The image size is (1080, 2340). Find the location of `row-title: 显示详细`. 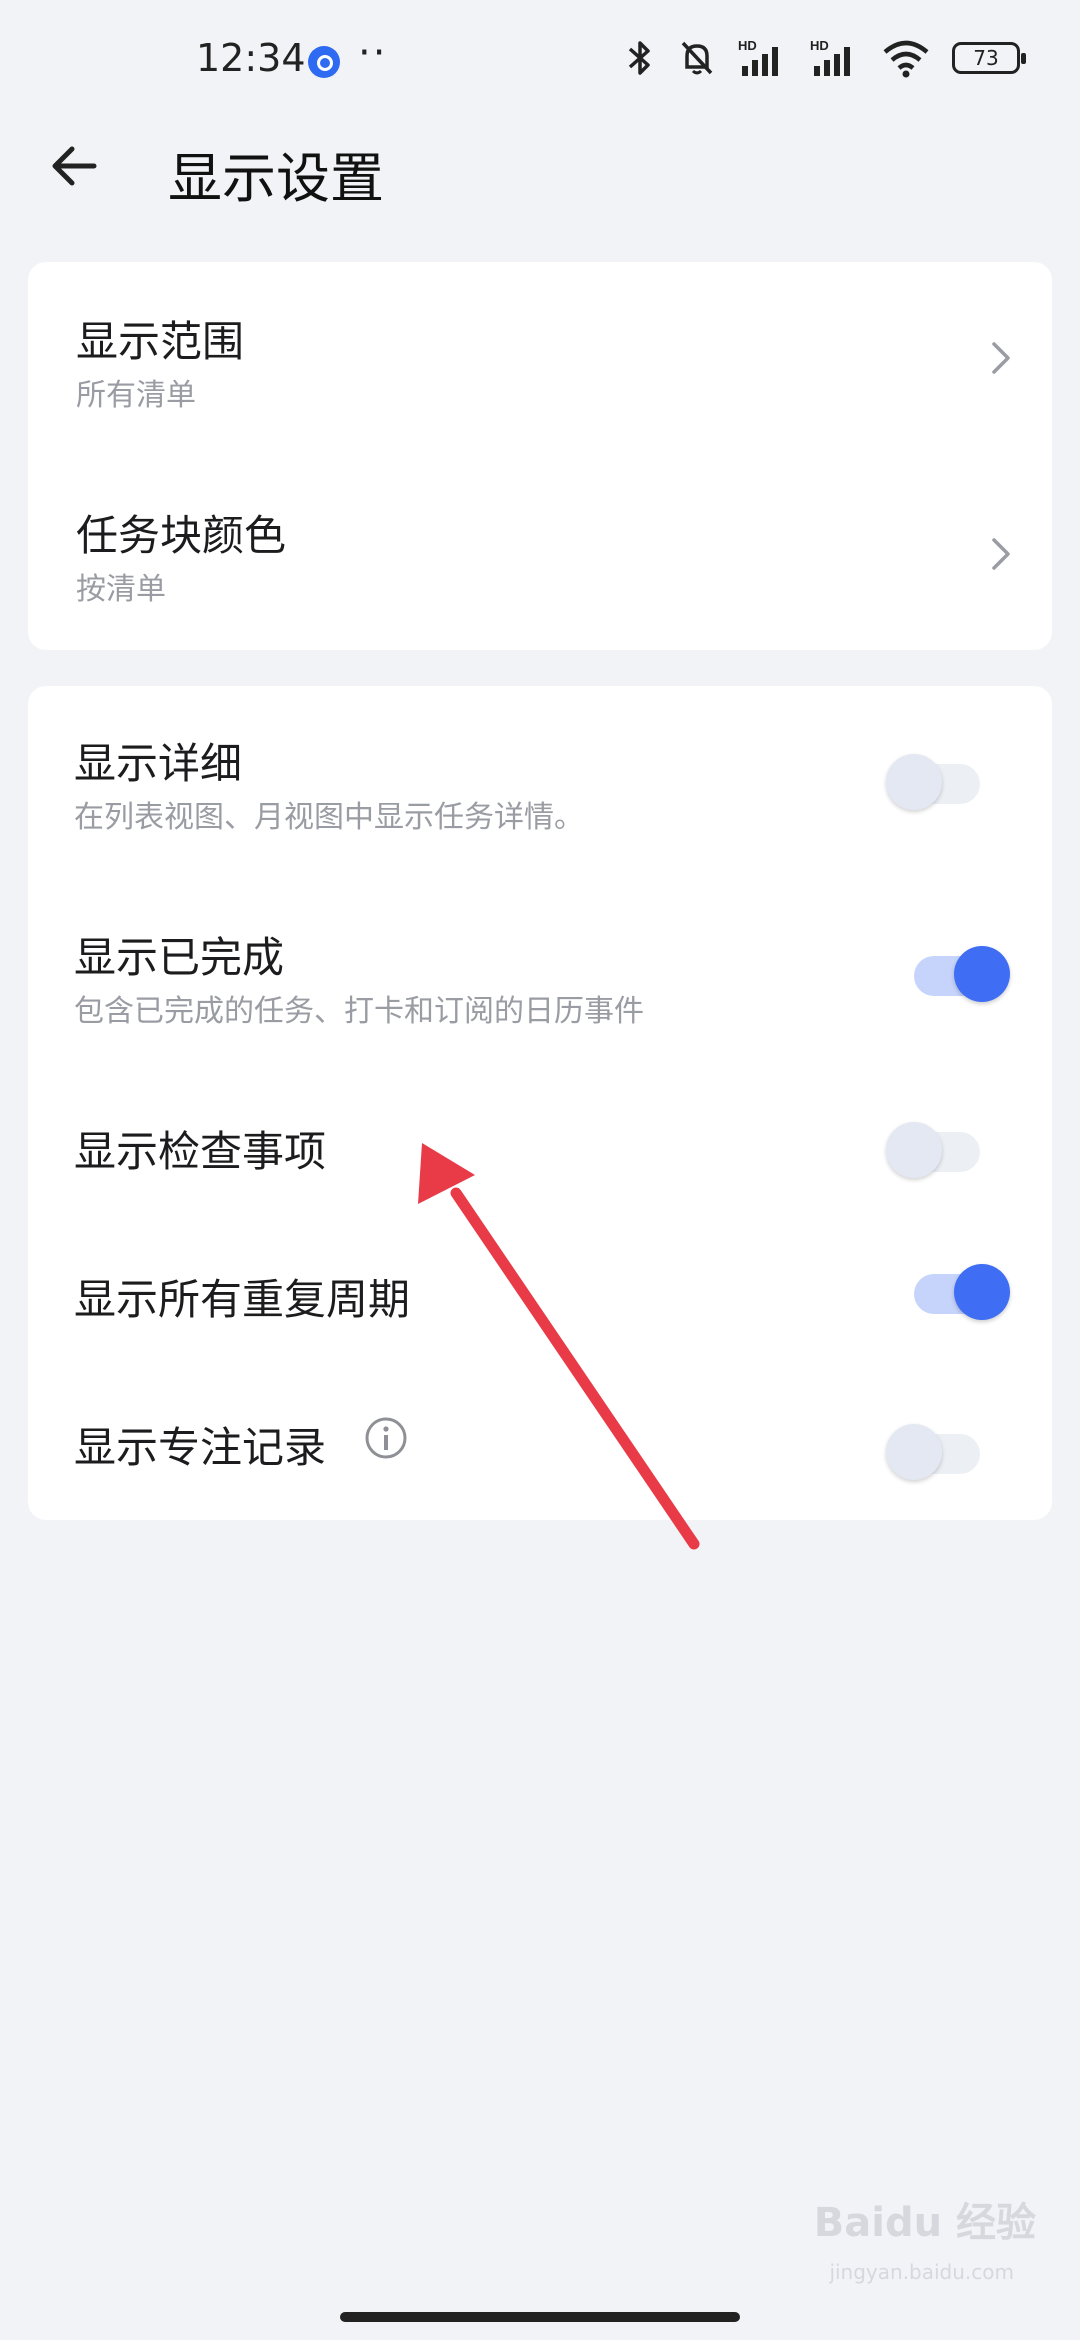

row-title: 显示详细 is located at coordinates (158, 763).